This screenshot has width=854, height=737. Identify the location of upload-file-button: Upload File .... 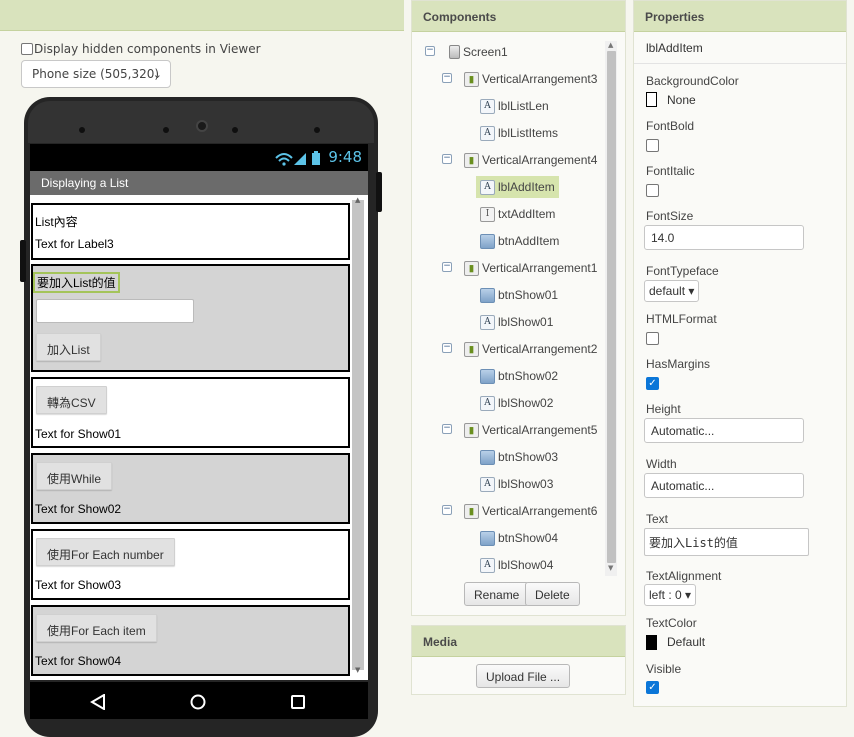
(523, 676).